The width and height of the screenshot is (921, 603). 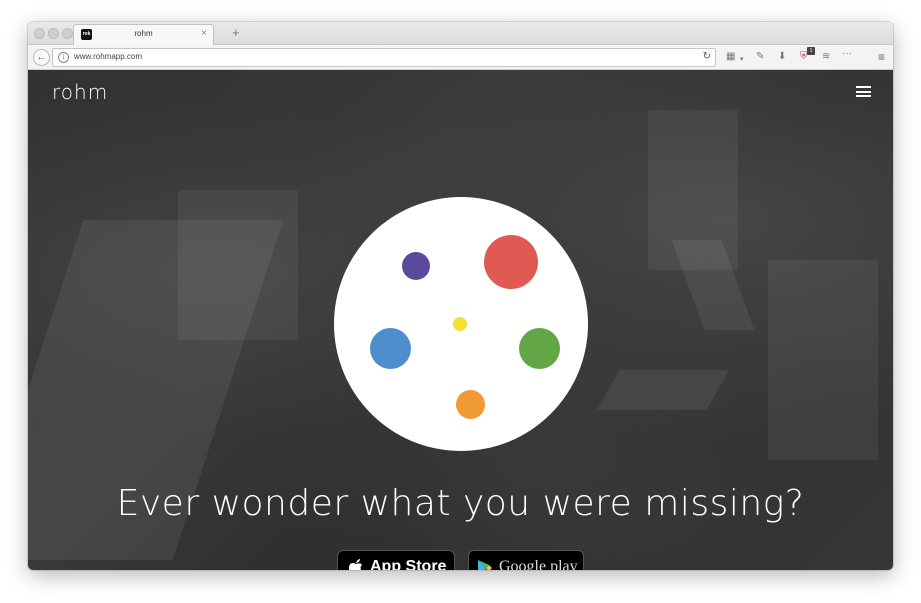 What do you see at coordinates (53, 33) in the screenshot?
I see `minimize-window-button` at bounding box center [53, 33].